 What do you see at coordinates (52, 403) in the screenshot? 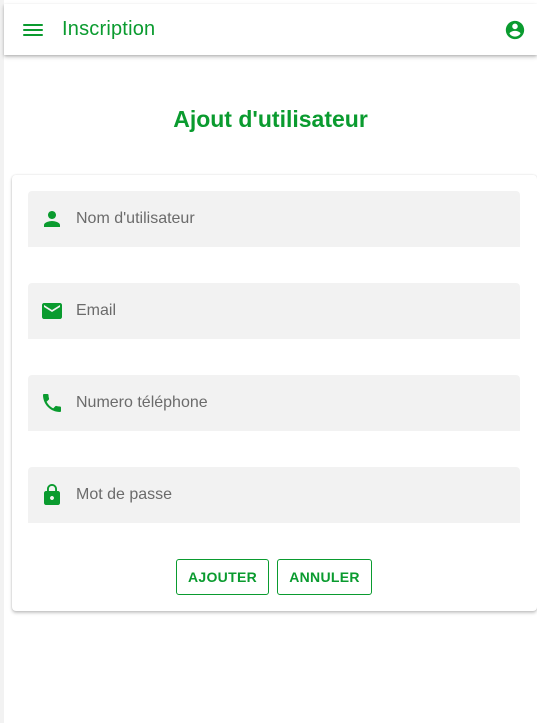
I see `phone-icon` at bounding box center [52, 403].